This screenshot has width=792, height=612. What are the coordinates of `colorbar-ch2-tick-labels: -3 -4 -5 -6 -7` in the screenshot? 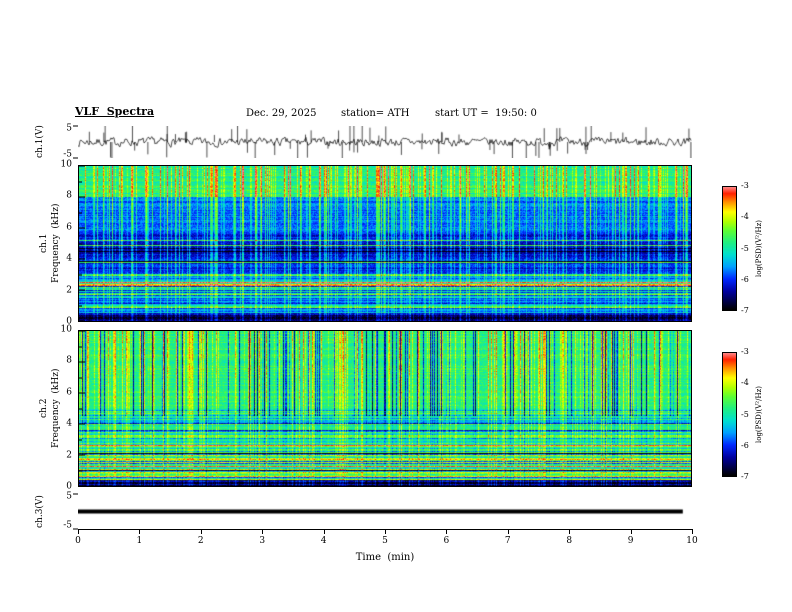 It's located at (748, 414).